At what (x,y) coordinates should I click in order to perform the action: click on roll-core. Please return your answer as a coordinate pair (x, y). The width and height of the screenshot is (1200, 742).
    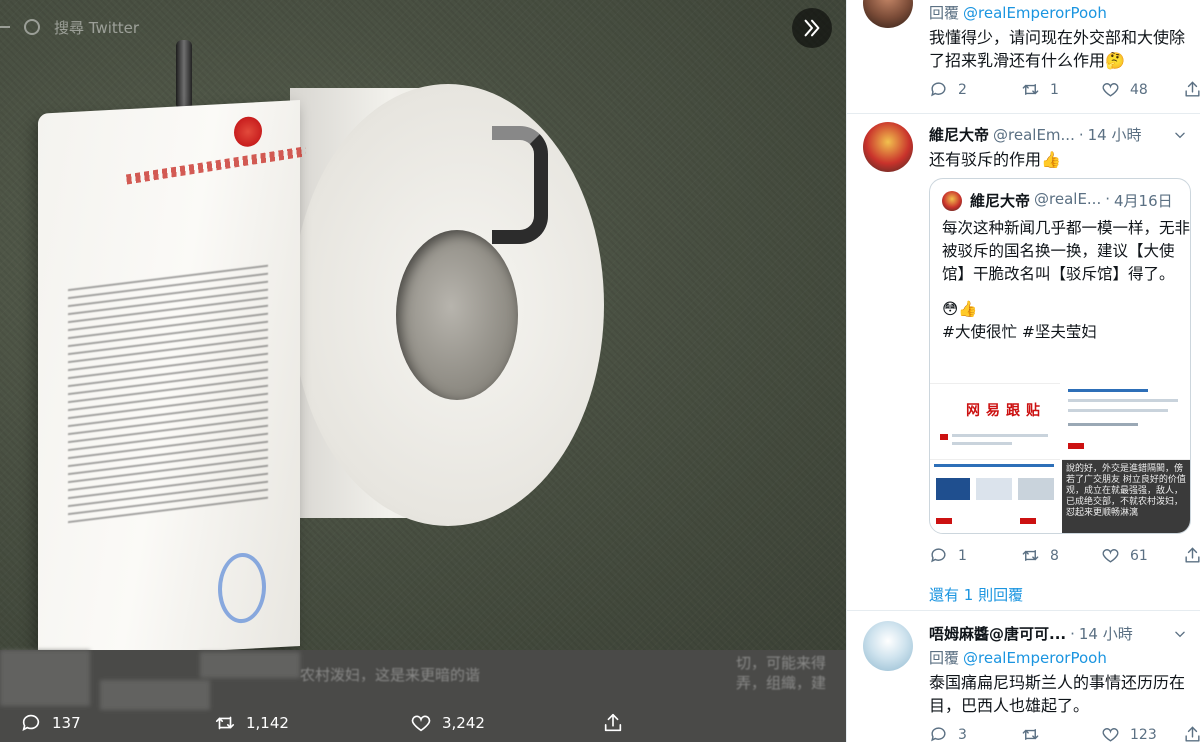
    Looking at the image, I should click on (457, 315).